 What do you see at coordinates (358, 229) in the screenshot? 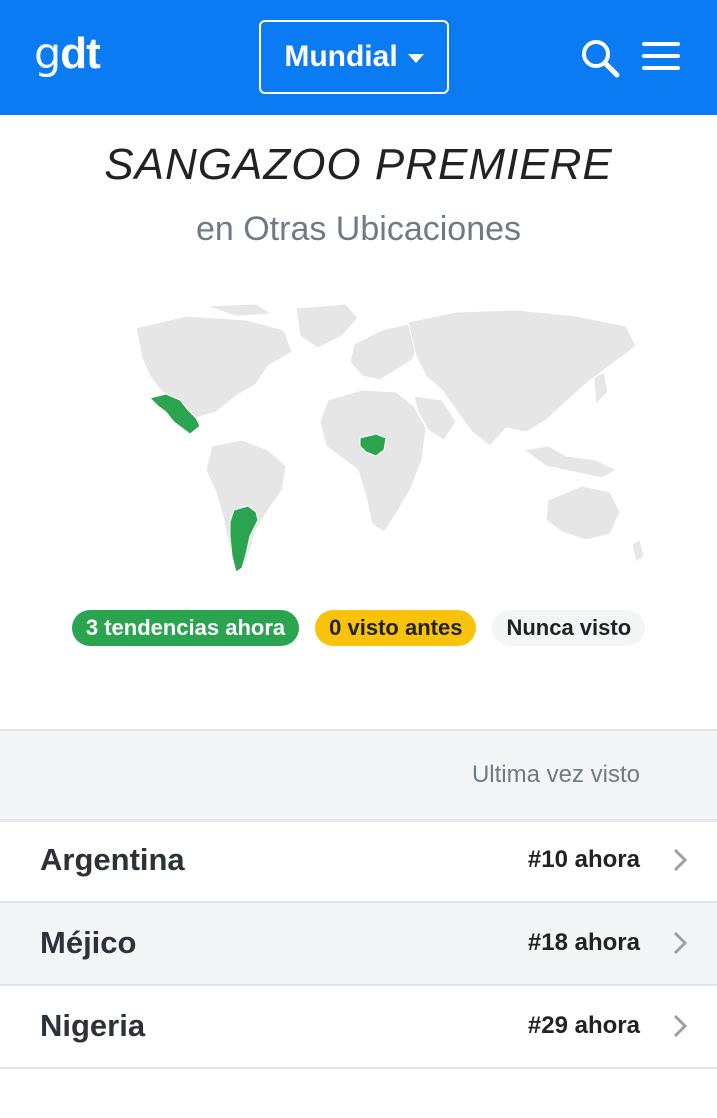
I see `page-subtitle: en Otras Ubicaciones` at bounding box center [358, 229].